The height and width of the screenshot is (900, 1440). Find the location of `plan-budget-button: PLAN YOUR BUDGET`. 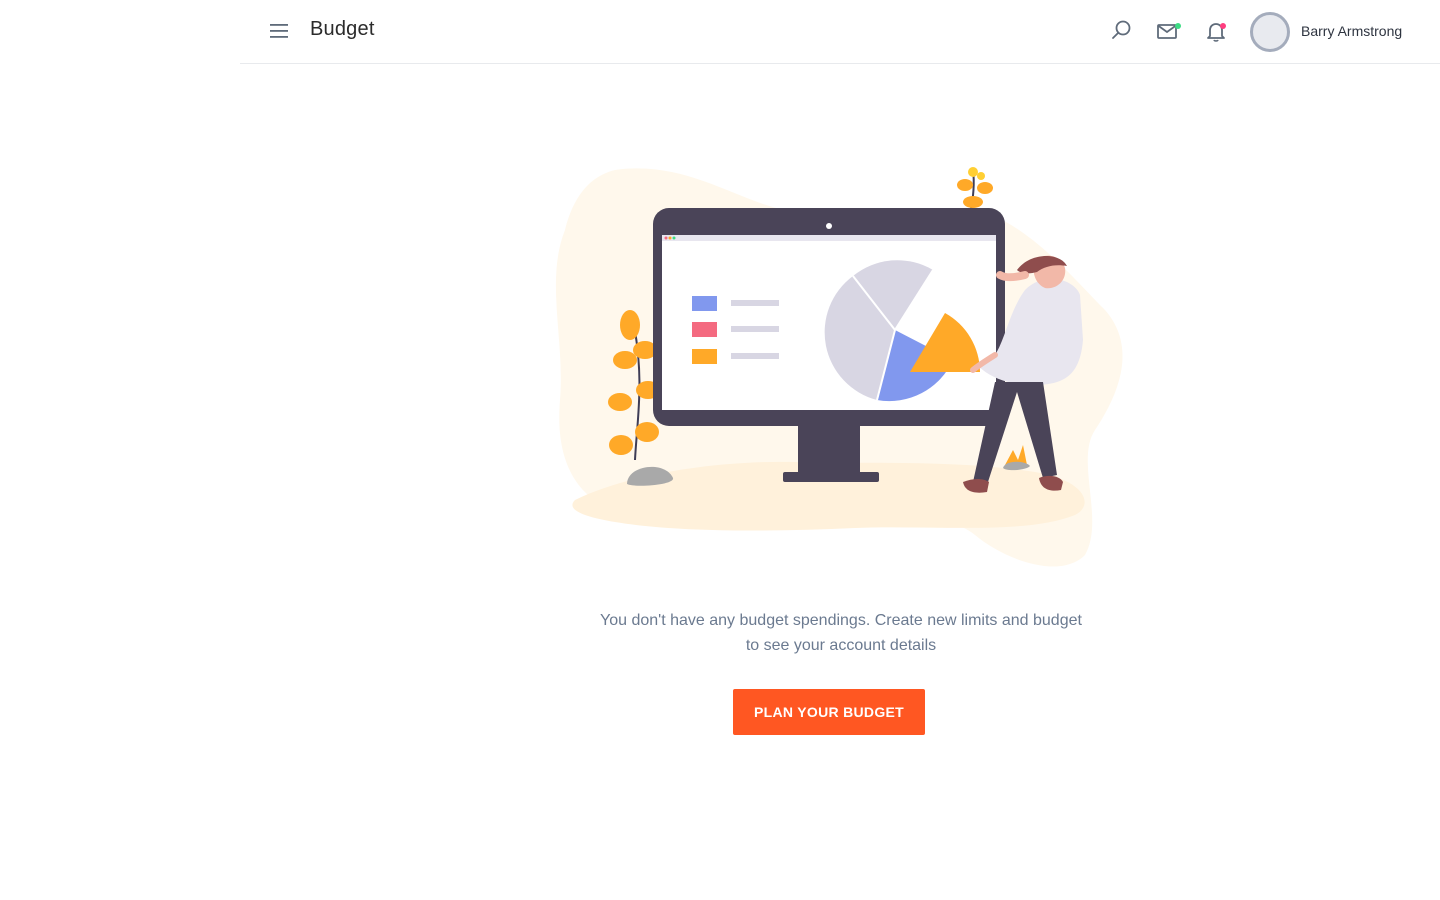

plan-budget-button: PLAN YOUR BUDGET is located at coordinates (829, 712).